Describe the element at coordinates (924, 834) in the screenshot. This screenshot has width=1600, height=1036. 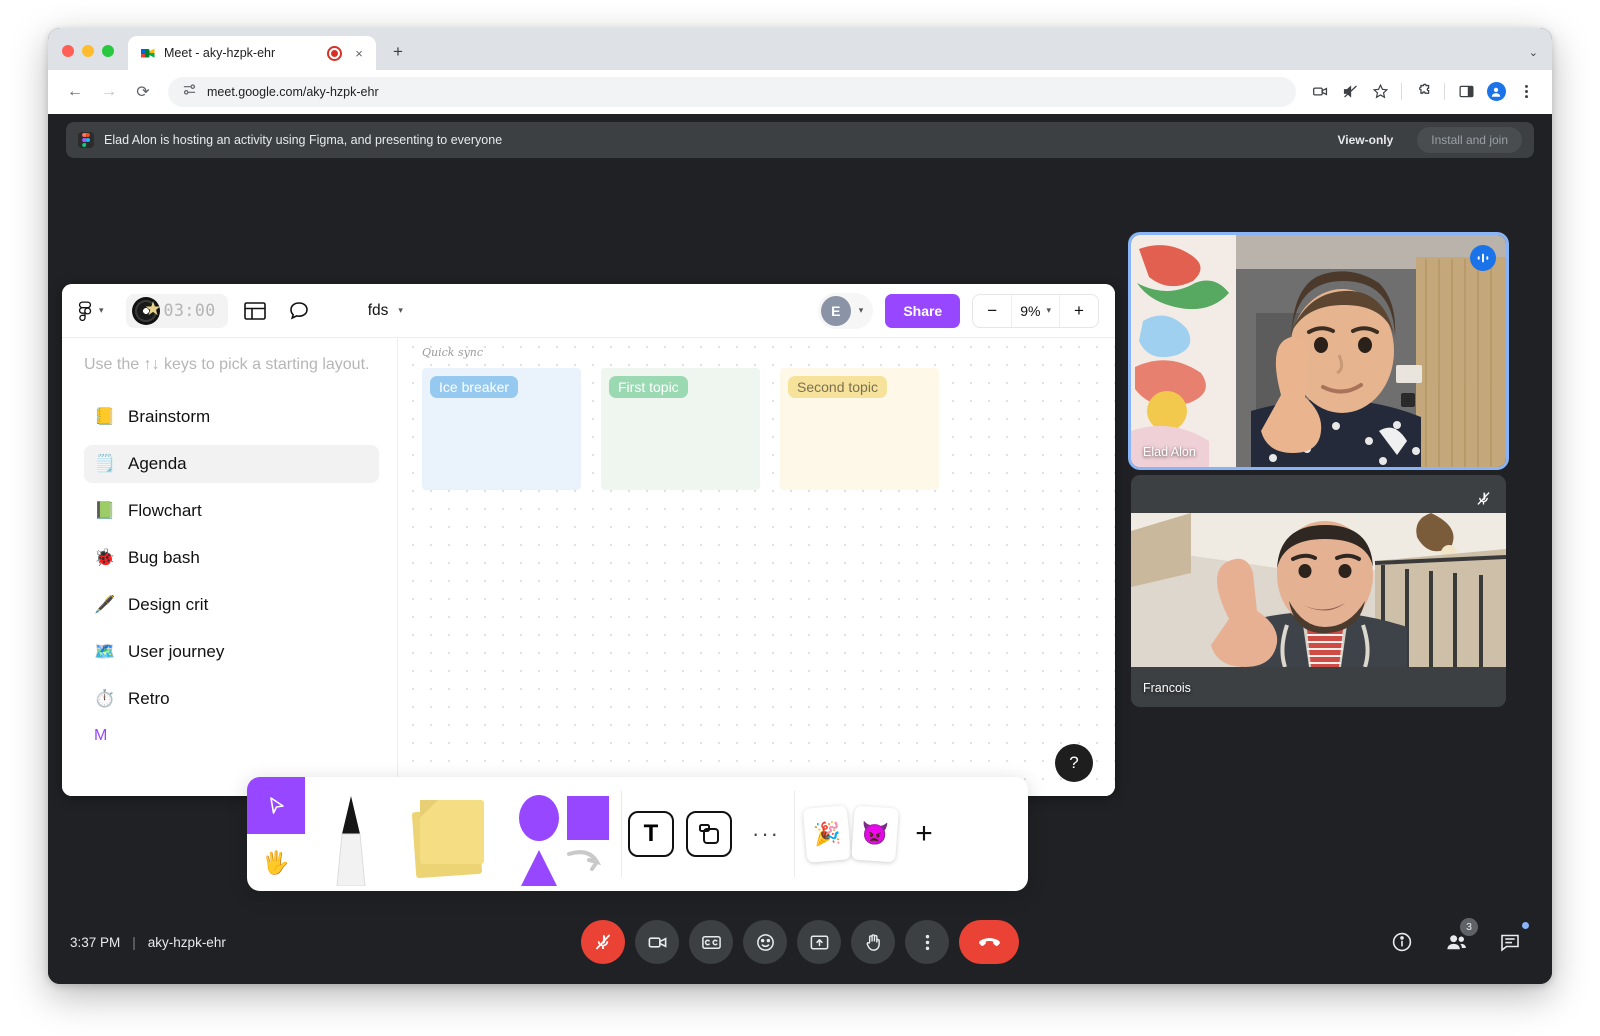
I see `add-sticker-button: +` at that location.